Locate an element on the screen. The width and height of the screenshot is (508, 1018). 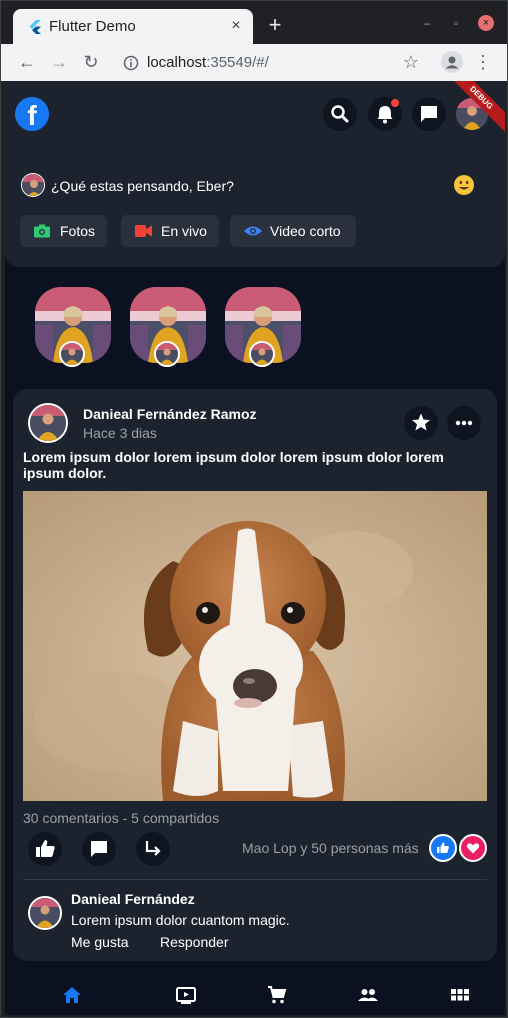
address-bar: localhost:35549/#/ is located at coordinates (273, 63).